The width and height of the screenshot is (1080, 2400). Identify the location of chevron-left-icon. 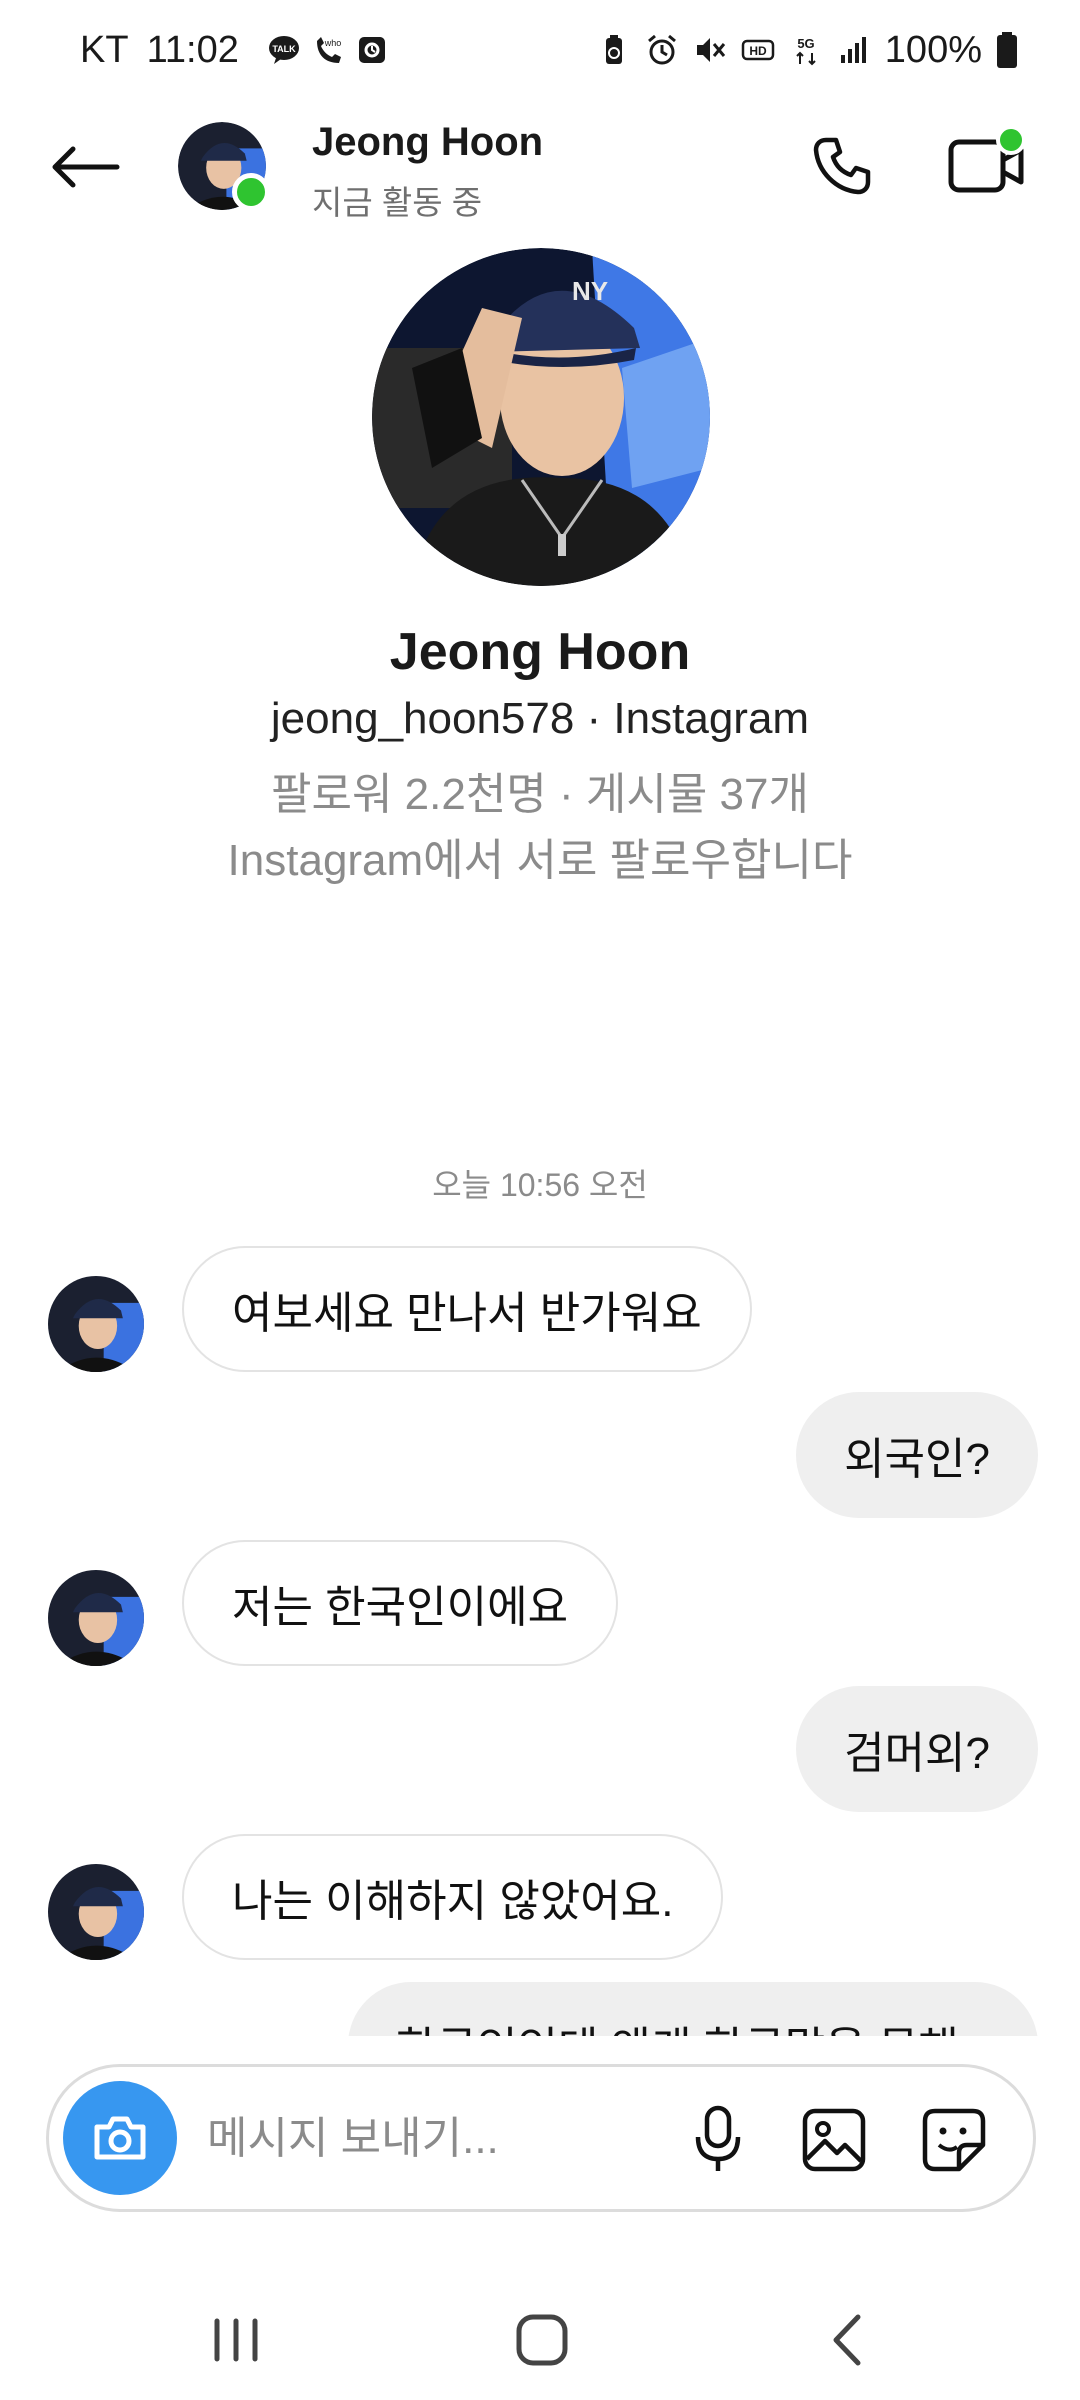
(847, 2340).